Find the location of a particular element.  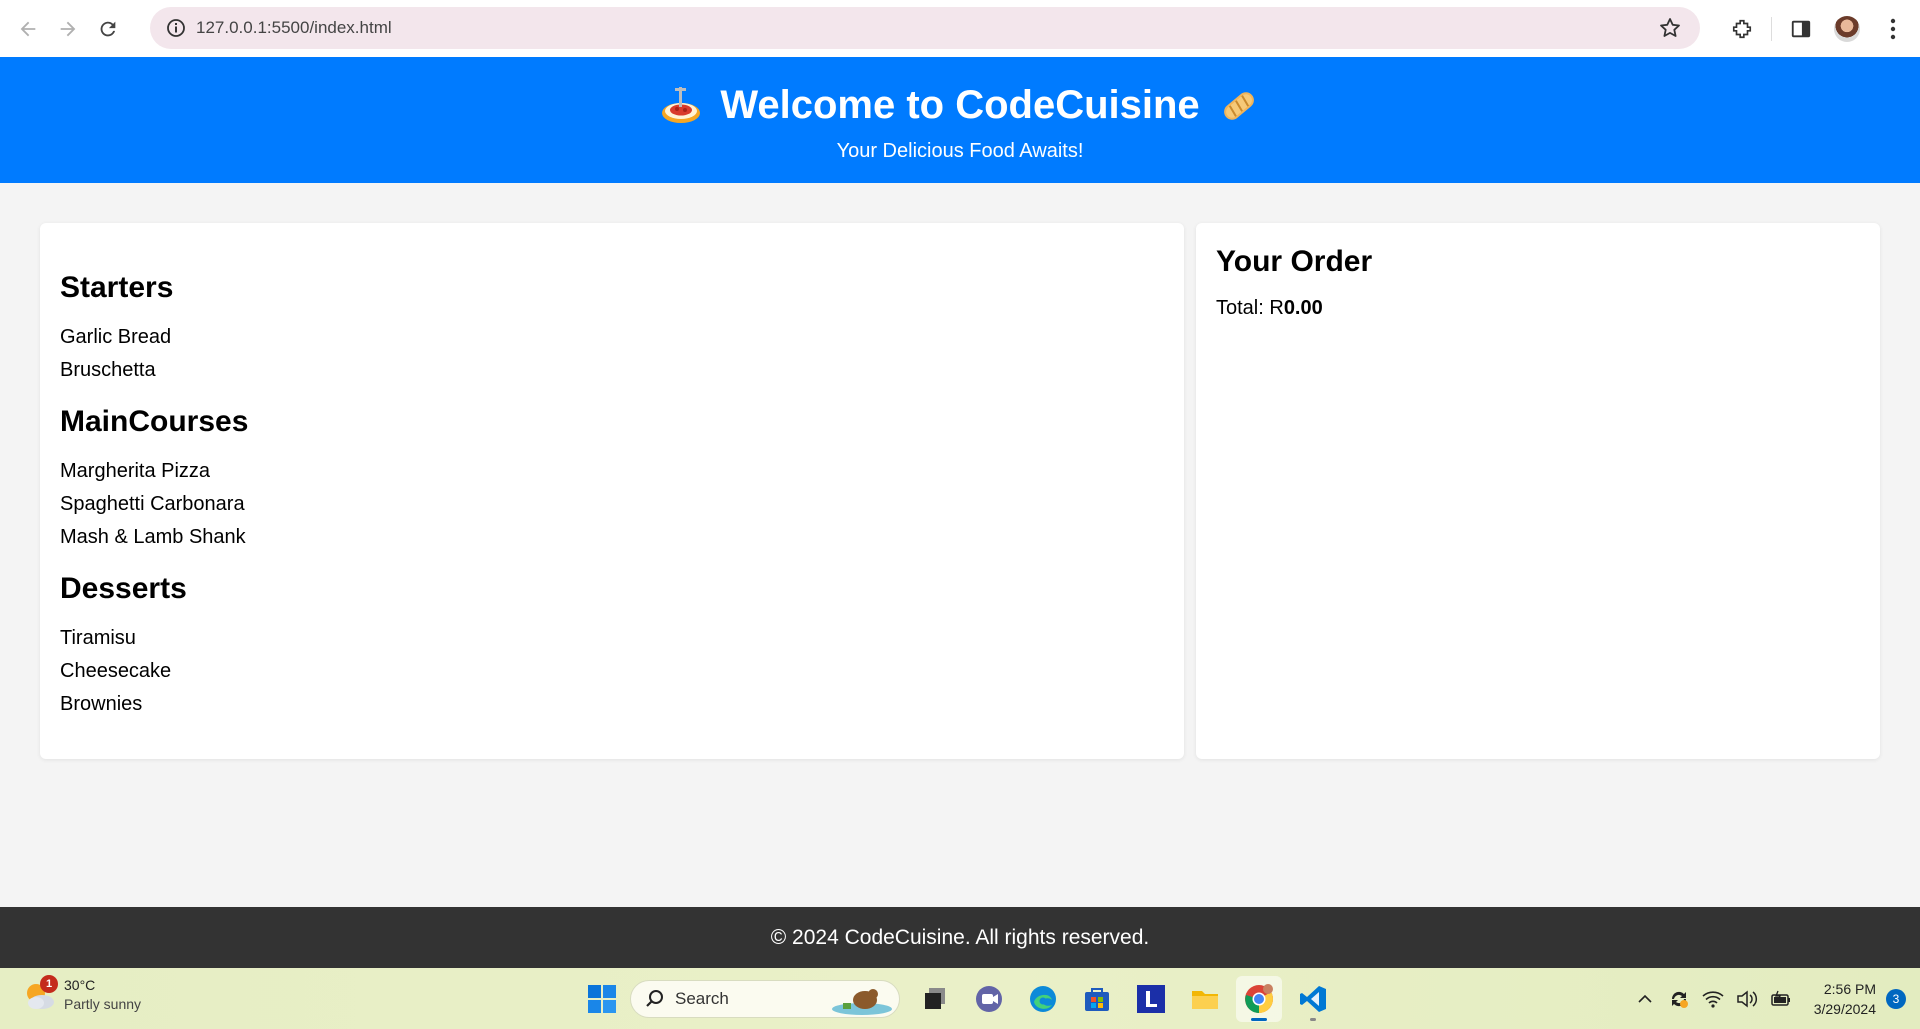

wifi-icon is located at coordinates (1713, 999).